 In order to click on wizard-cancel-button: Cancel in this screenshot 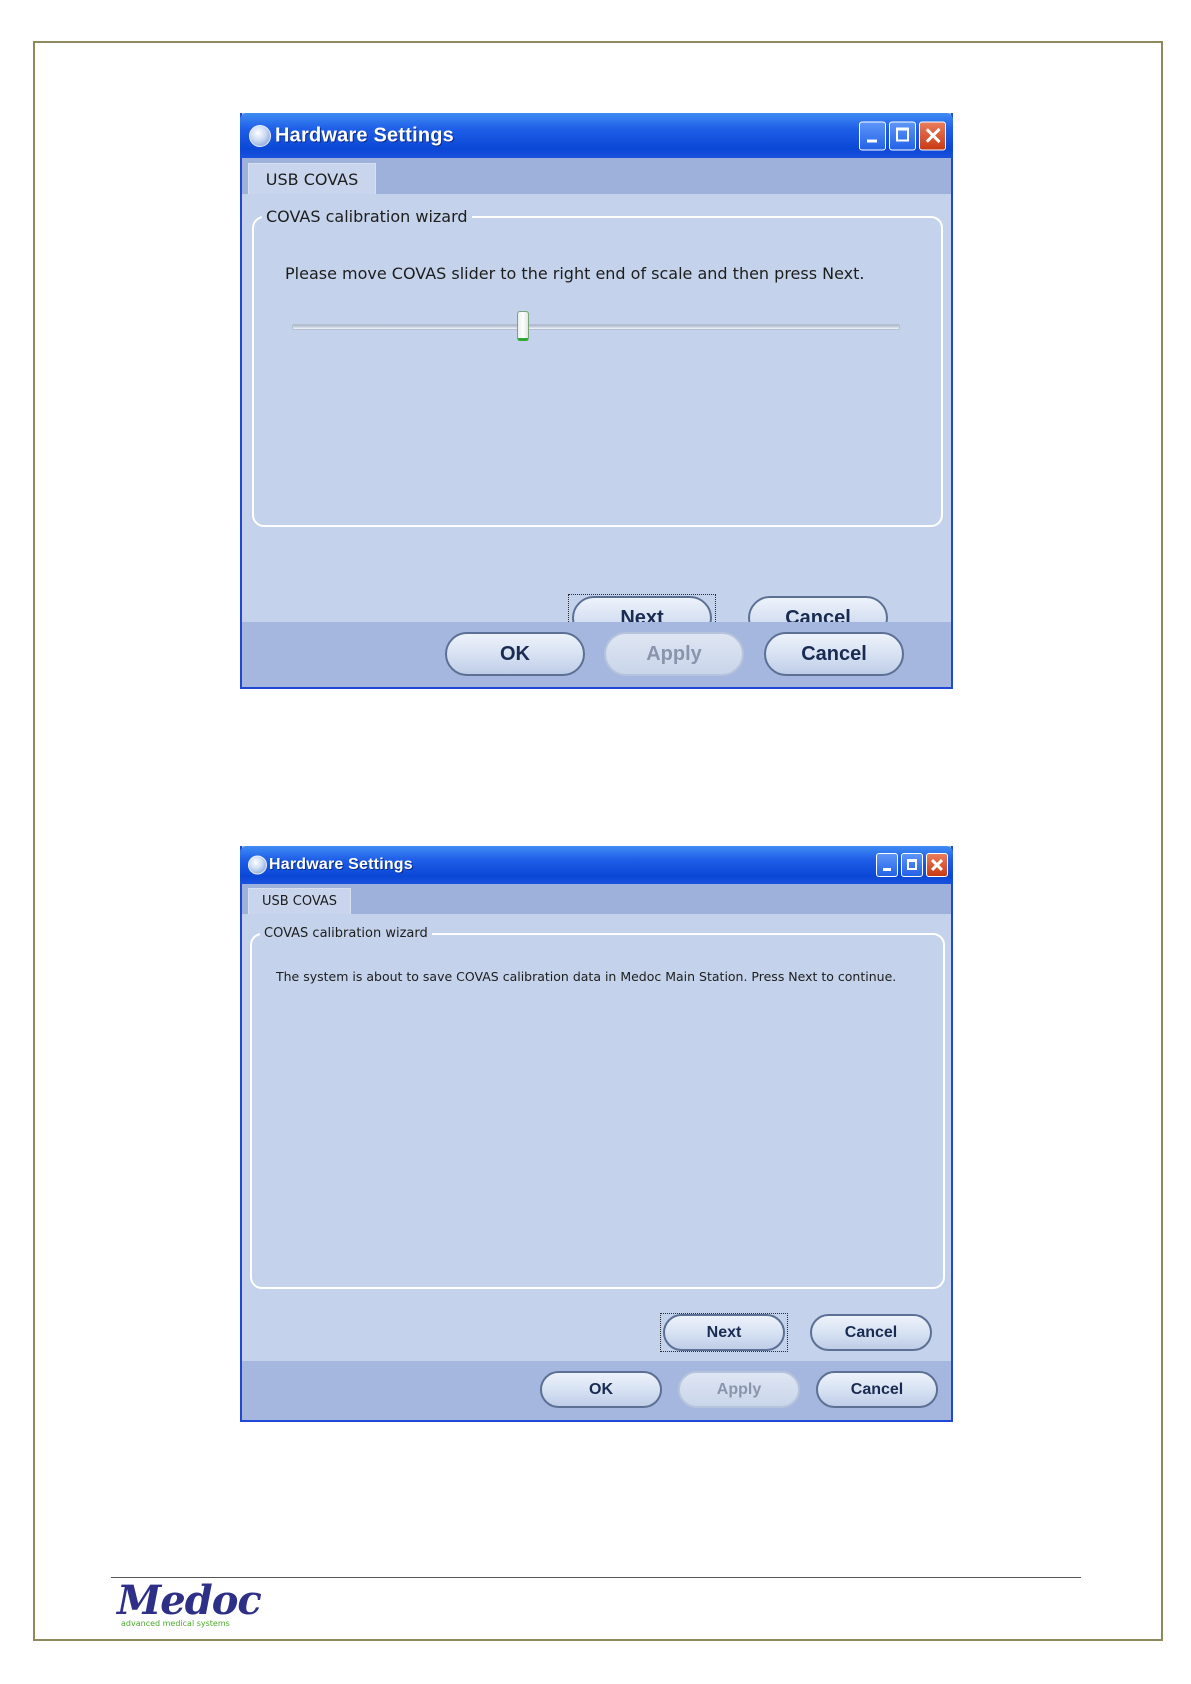, I will do `click(871, 1332)`.